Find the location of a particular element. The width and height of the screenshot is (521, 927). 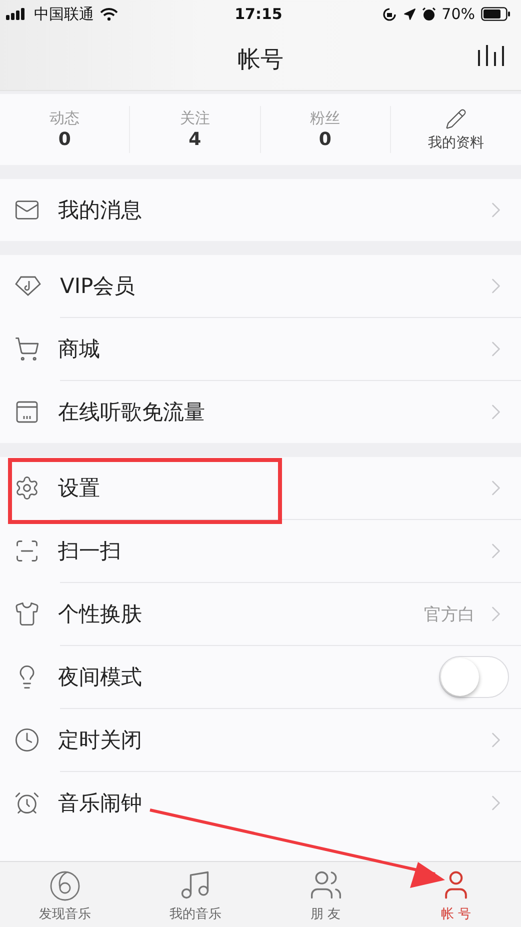

alarm-clock-icon is located at coordinates (27, 803).